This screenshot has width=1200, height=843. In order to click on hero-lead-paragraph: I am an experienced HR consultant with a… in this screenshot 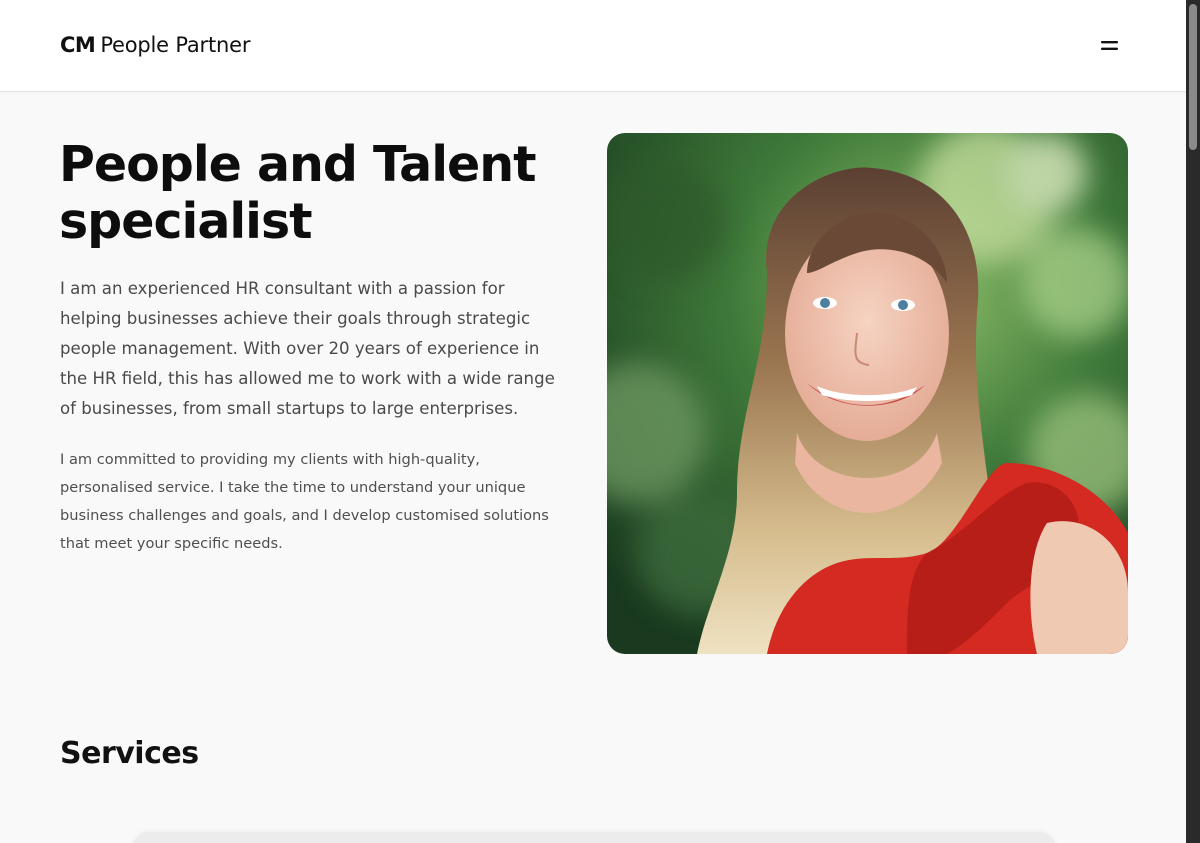, I will do `click(307, 348)`.